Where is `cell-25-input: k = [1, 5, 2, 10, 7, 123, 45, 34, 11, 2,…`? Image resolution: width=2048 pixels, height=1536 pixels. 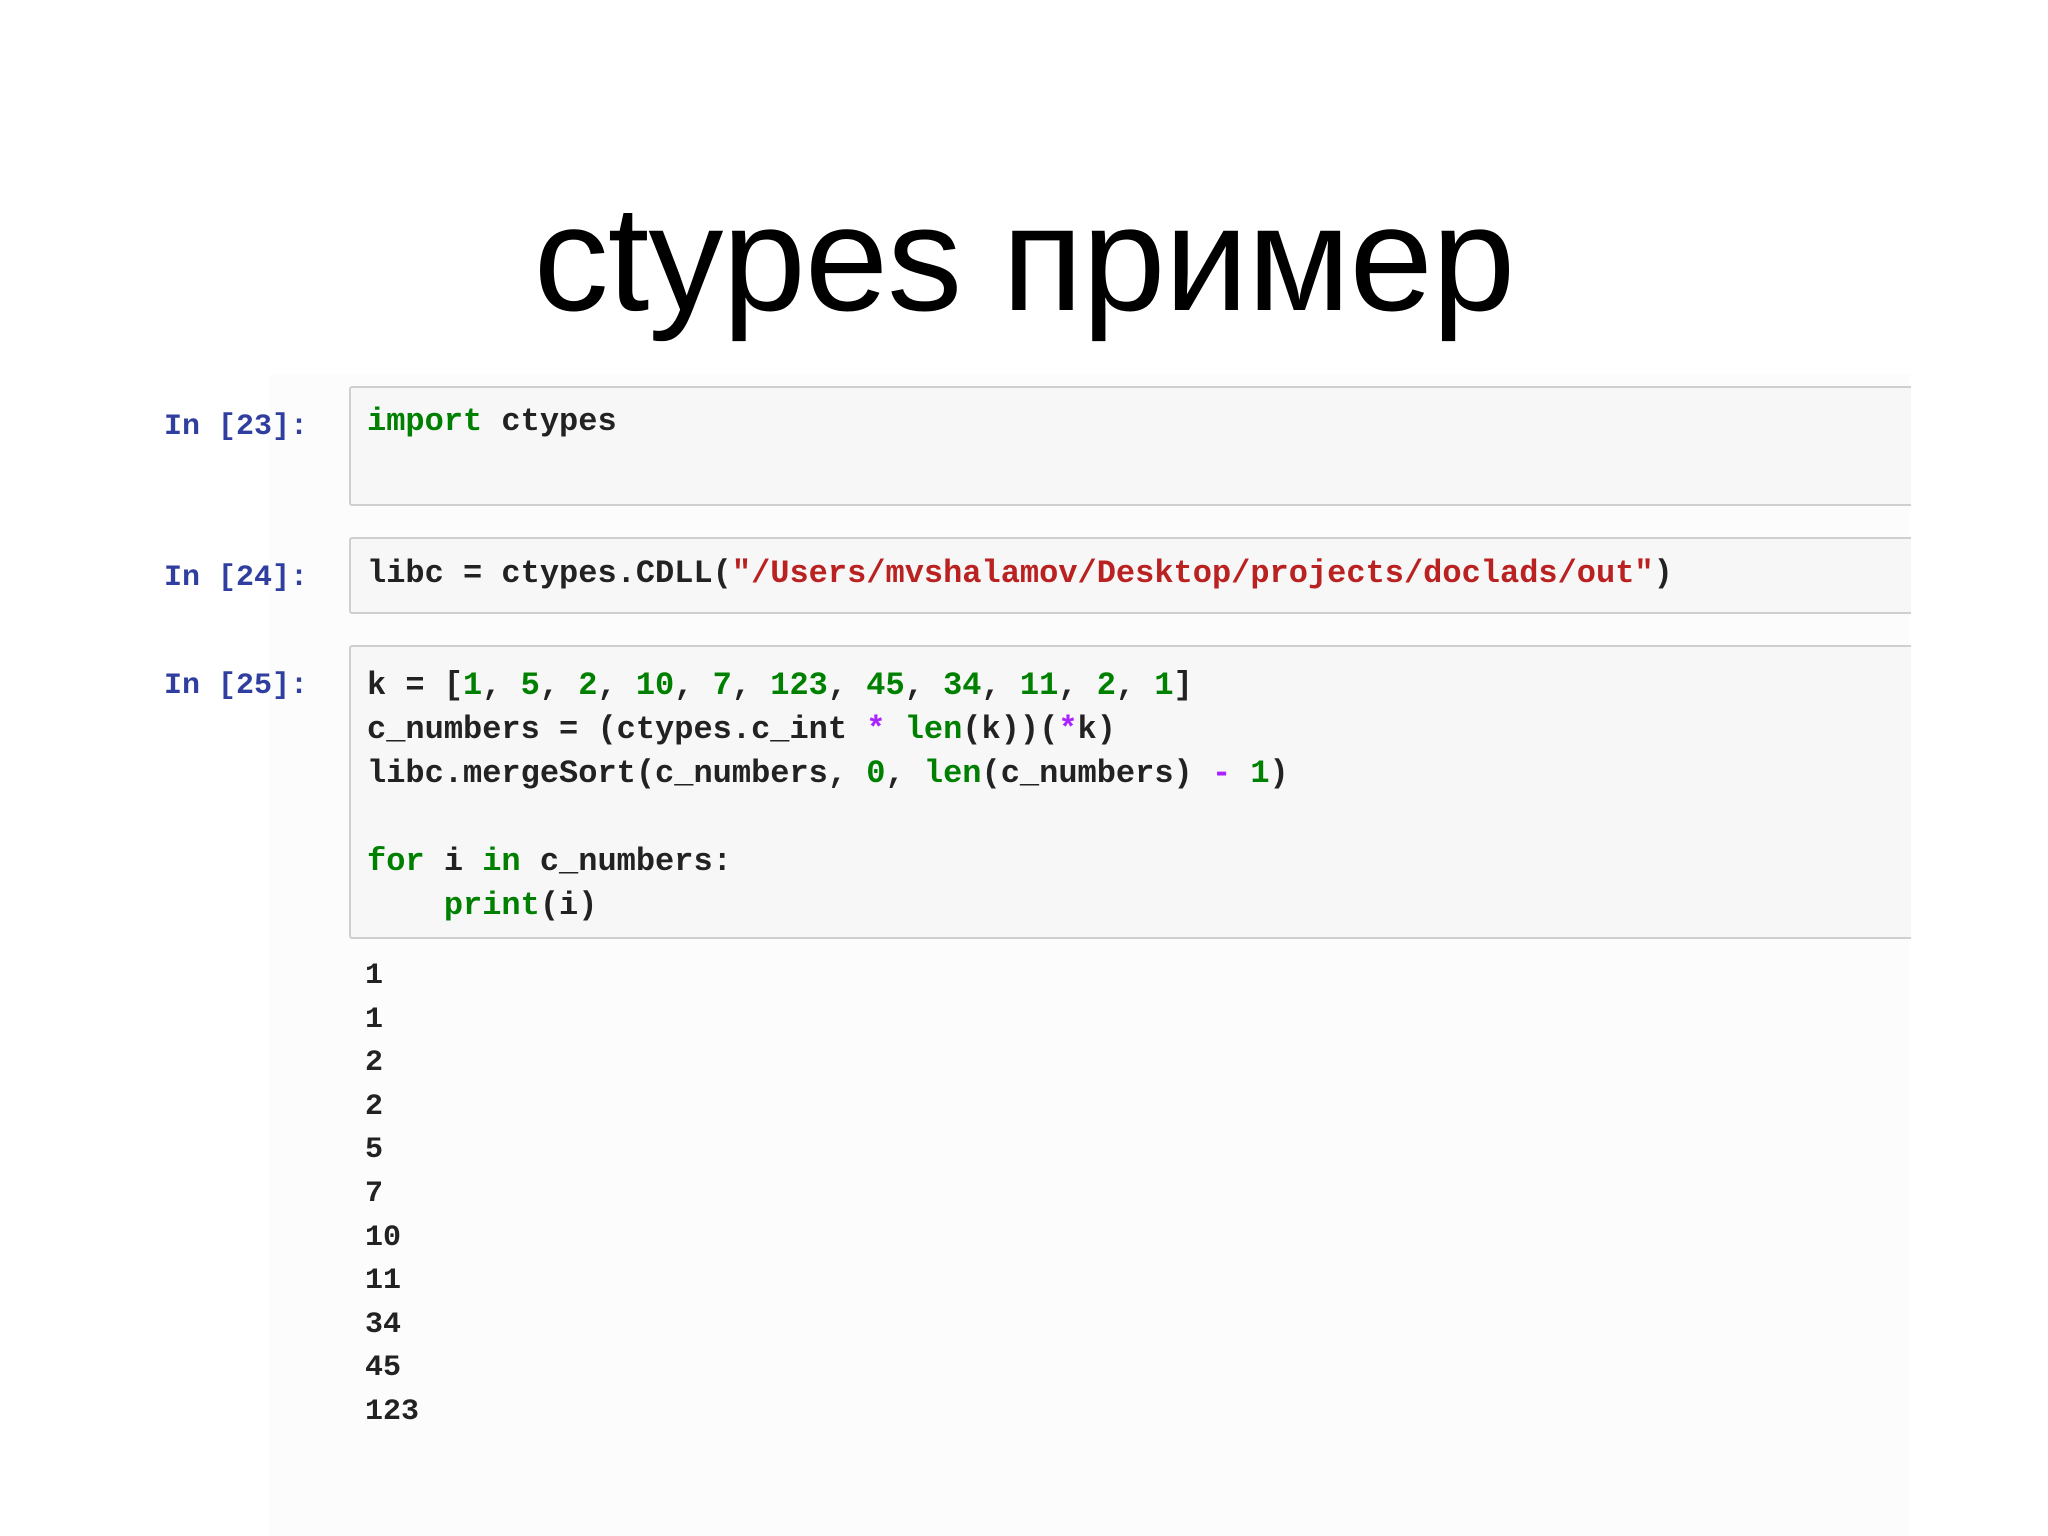 cell-25-input: k = [1, 5, 2, 10, 7, 123, 45, 34, 11, 2,… is located at coordinates (1130, 792).